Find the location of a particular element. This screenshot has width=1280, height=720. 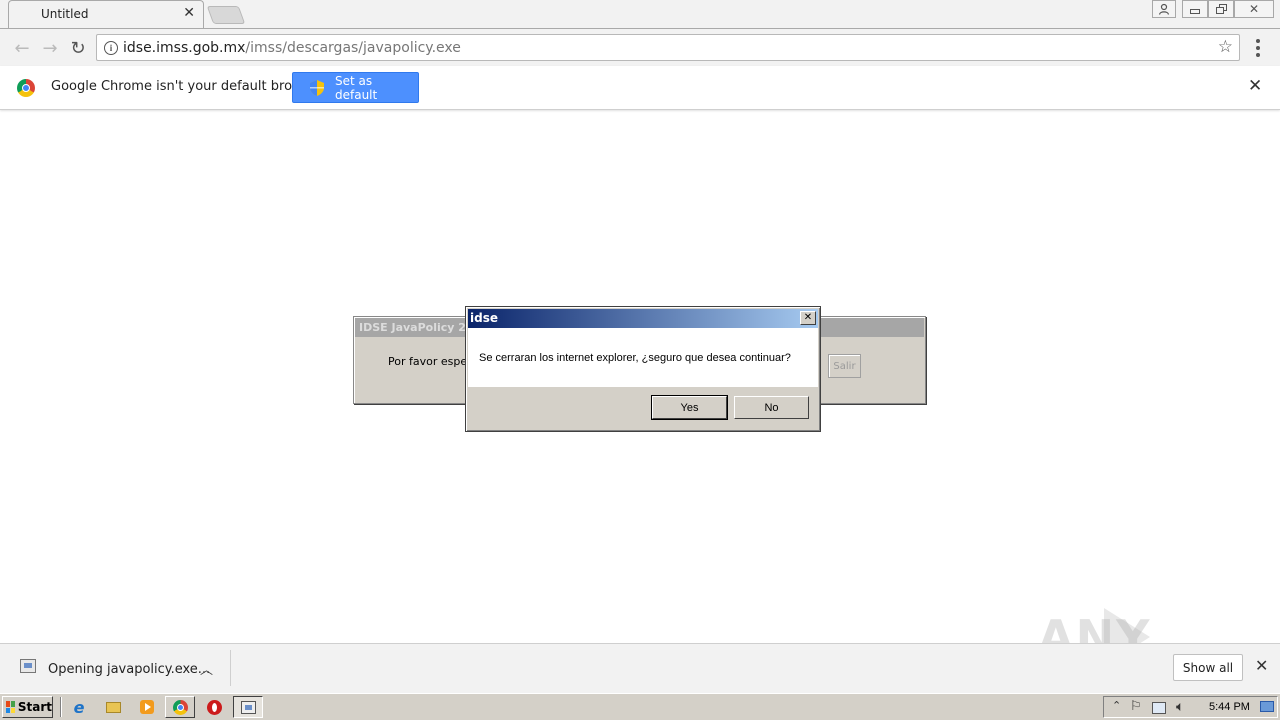

new-tab-button is located at coordinates (226, 15).